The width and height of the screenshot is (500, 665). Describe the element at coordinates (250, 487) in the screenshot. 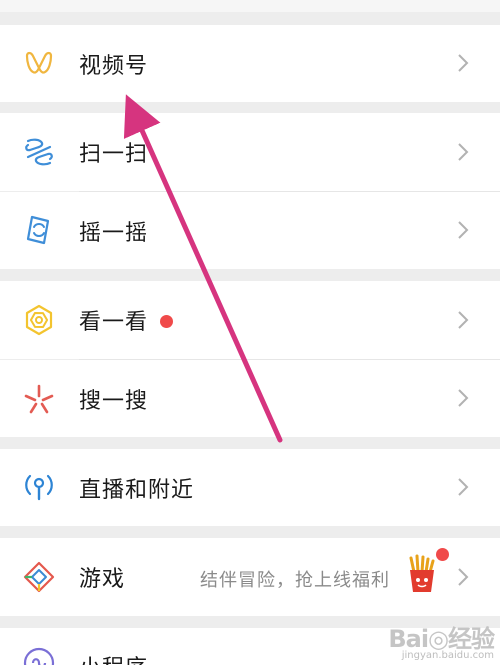

I see `menu-item-live-nearby: 直播和附近` at that location.